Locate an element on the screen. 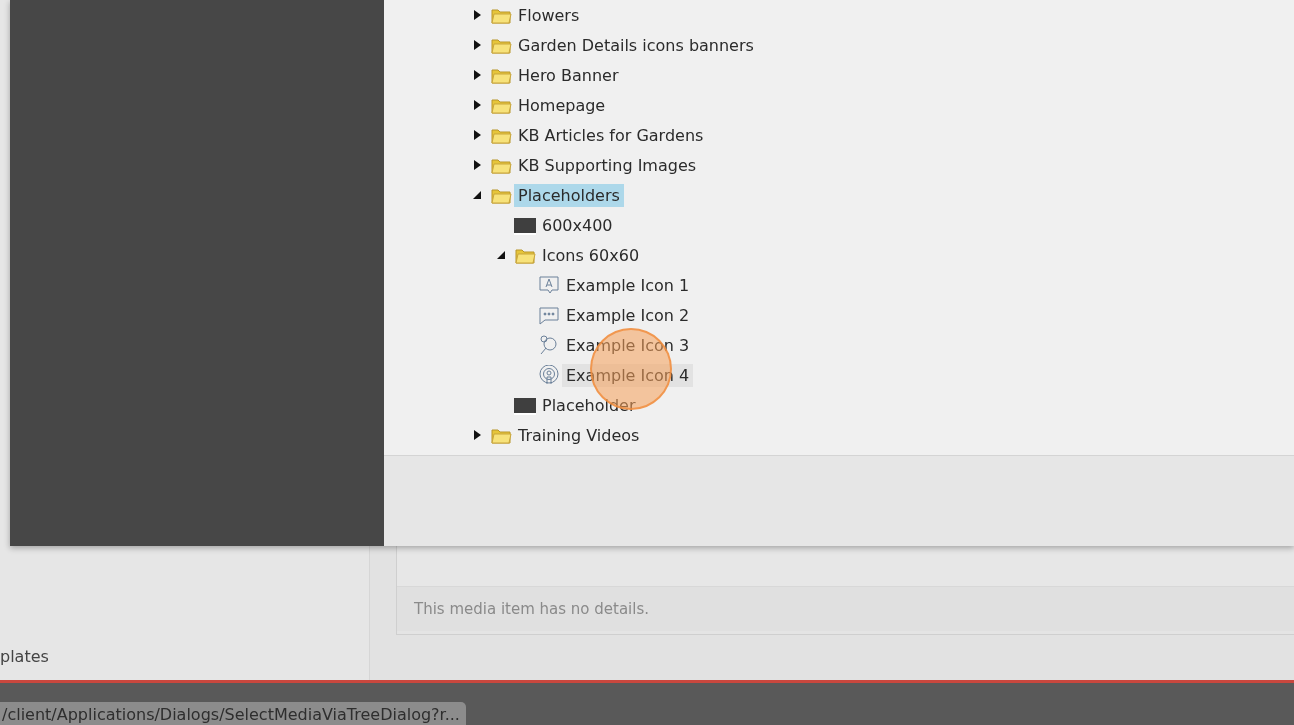 The image size is (1294, 725). tree-item: Icons 60x60 is located at coordinates (591, 255).